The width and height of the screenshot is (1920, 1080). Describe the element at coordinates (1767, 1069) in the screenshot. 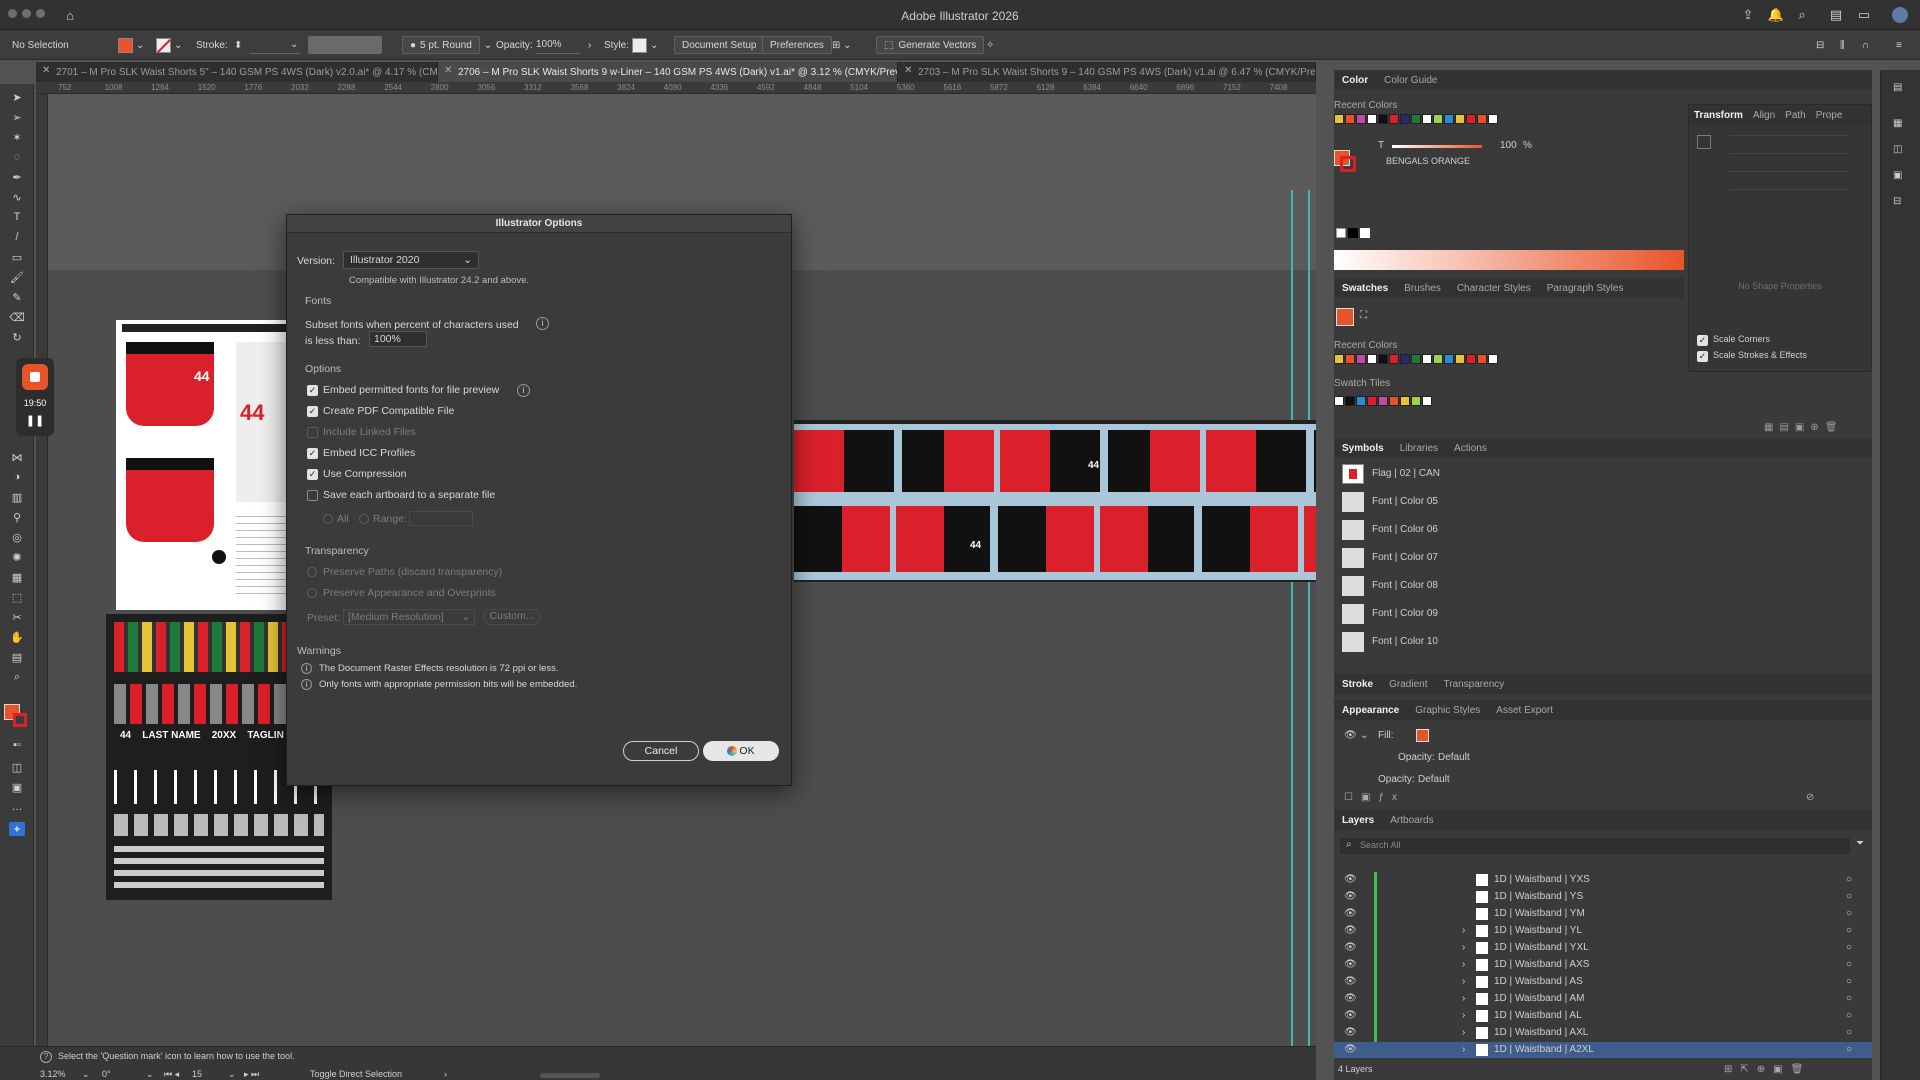

I see `layers-actions: ⊞⇱⊕▣🗑` at that location.